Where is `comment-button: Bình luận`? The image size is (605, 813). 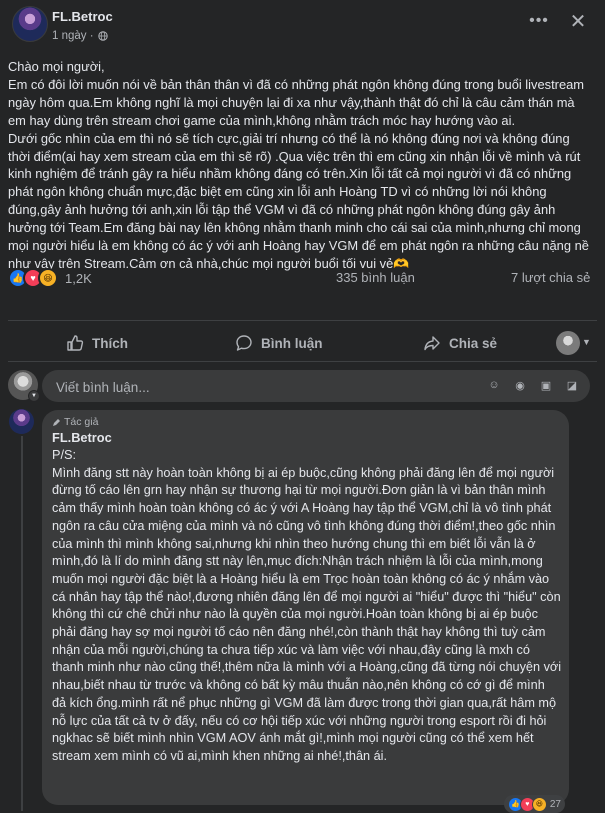 comment-button: Bình luận is located at coordinates (279, 343).